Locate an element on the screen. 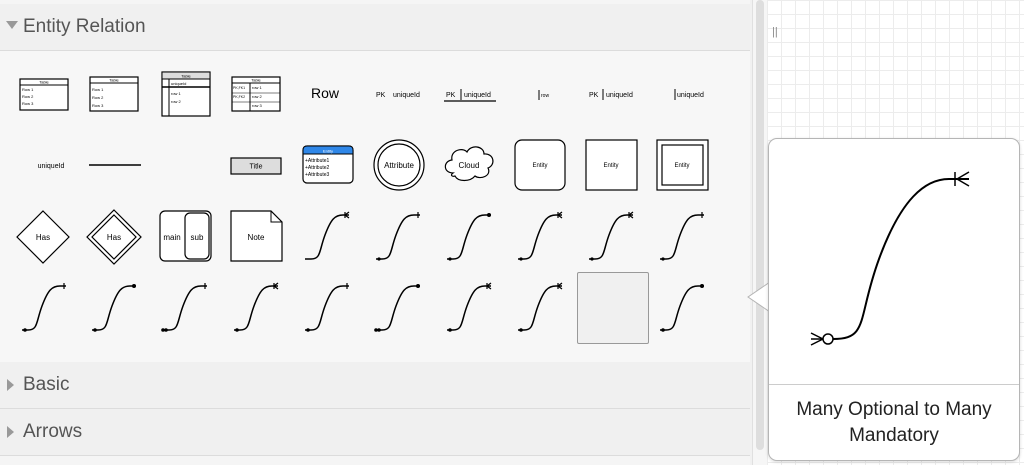 Image resolution: width=1024 pixels, height=465 pixels. shape-pk-unique: PK uniqueId is located at coordinates (611, 94).